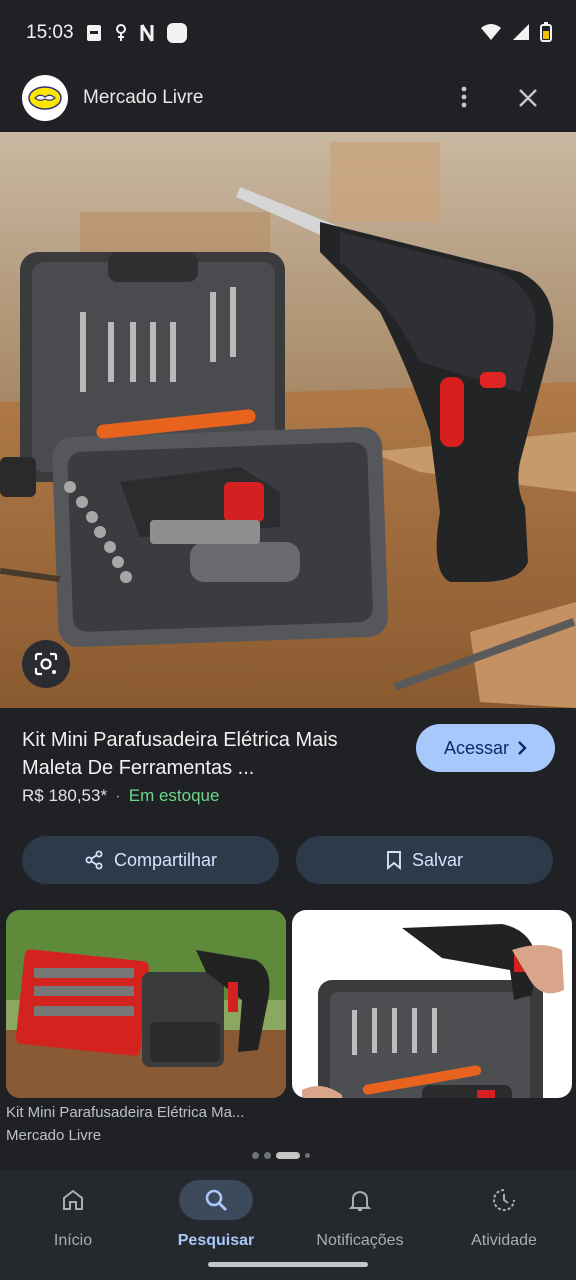 This screenshot has width=576, height=1280. Describe the element at coordinates (54, 1133) in the screenshot. I see `related-result-source: Mercado Livre` at that location.